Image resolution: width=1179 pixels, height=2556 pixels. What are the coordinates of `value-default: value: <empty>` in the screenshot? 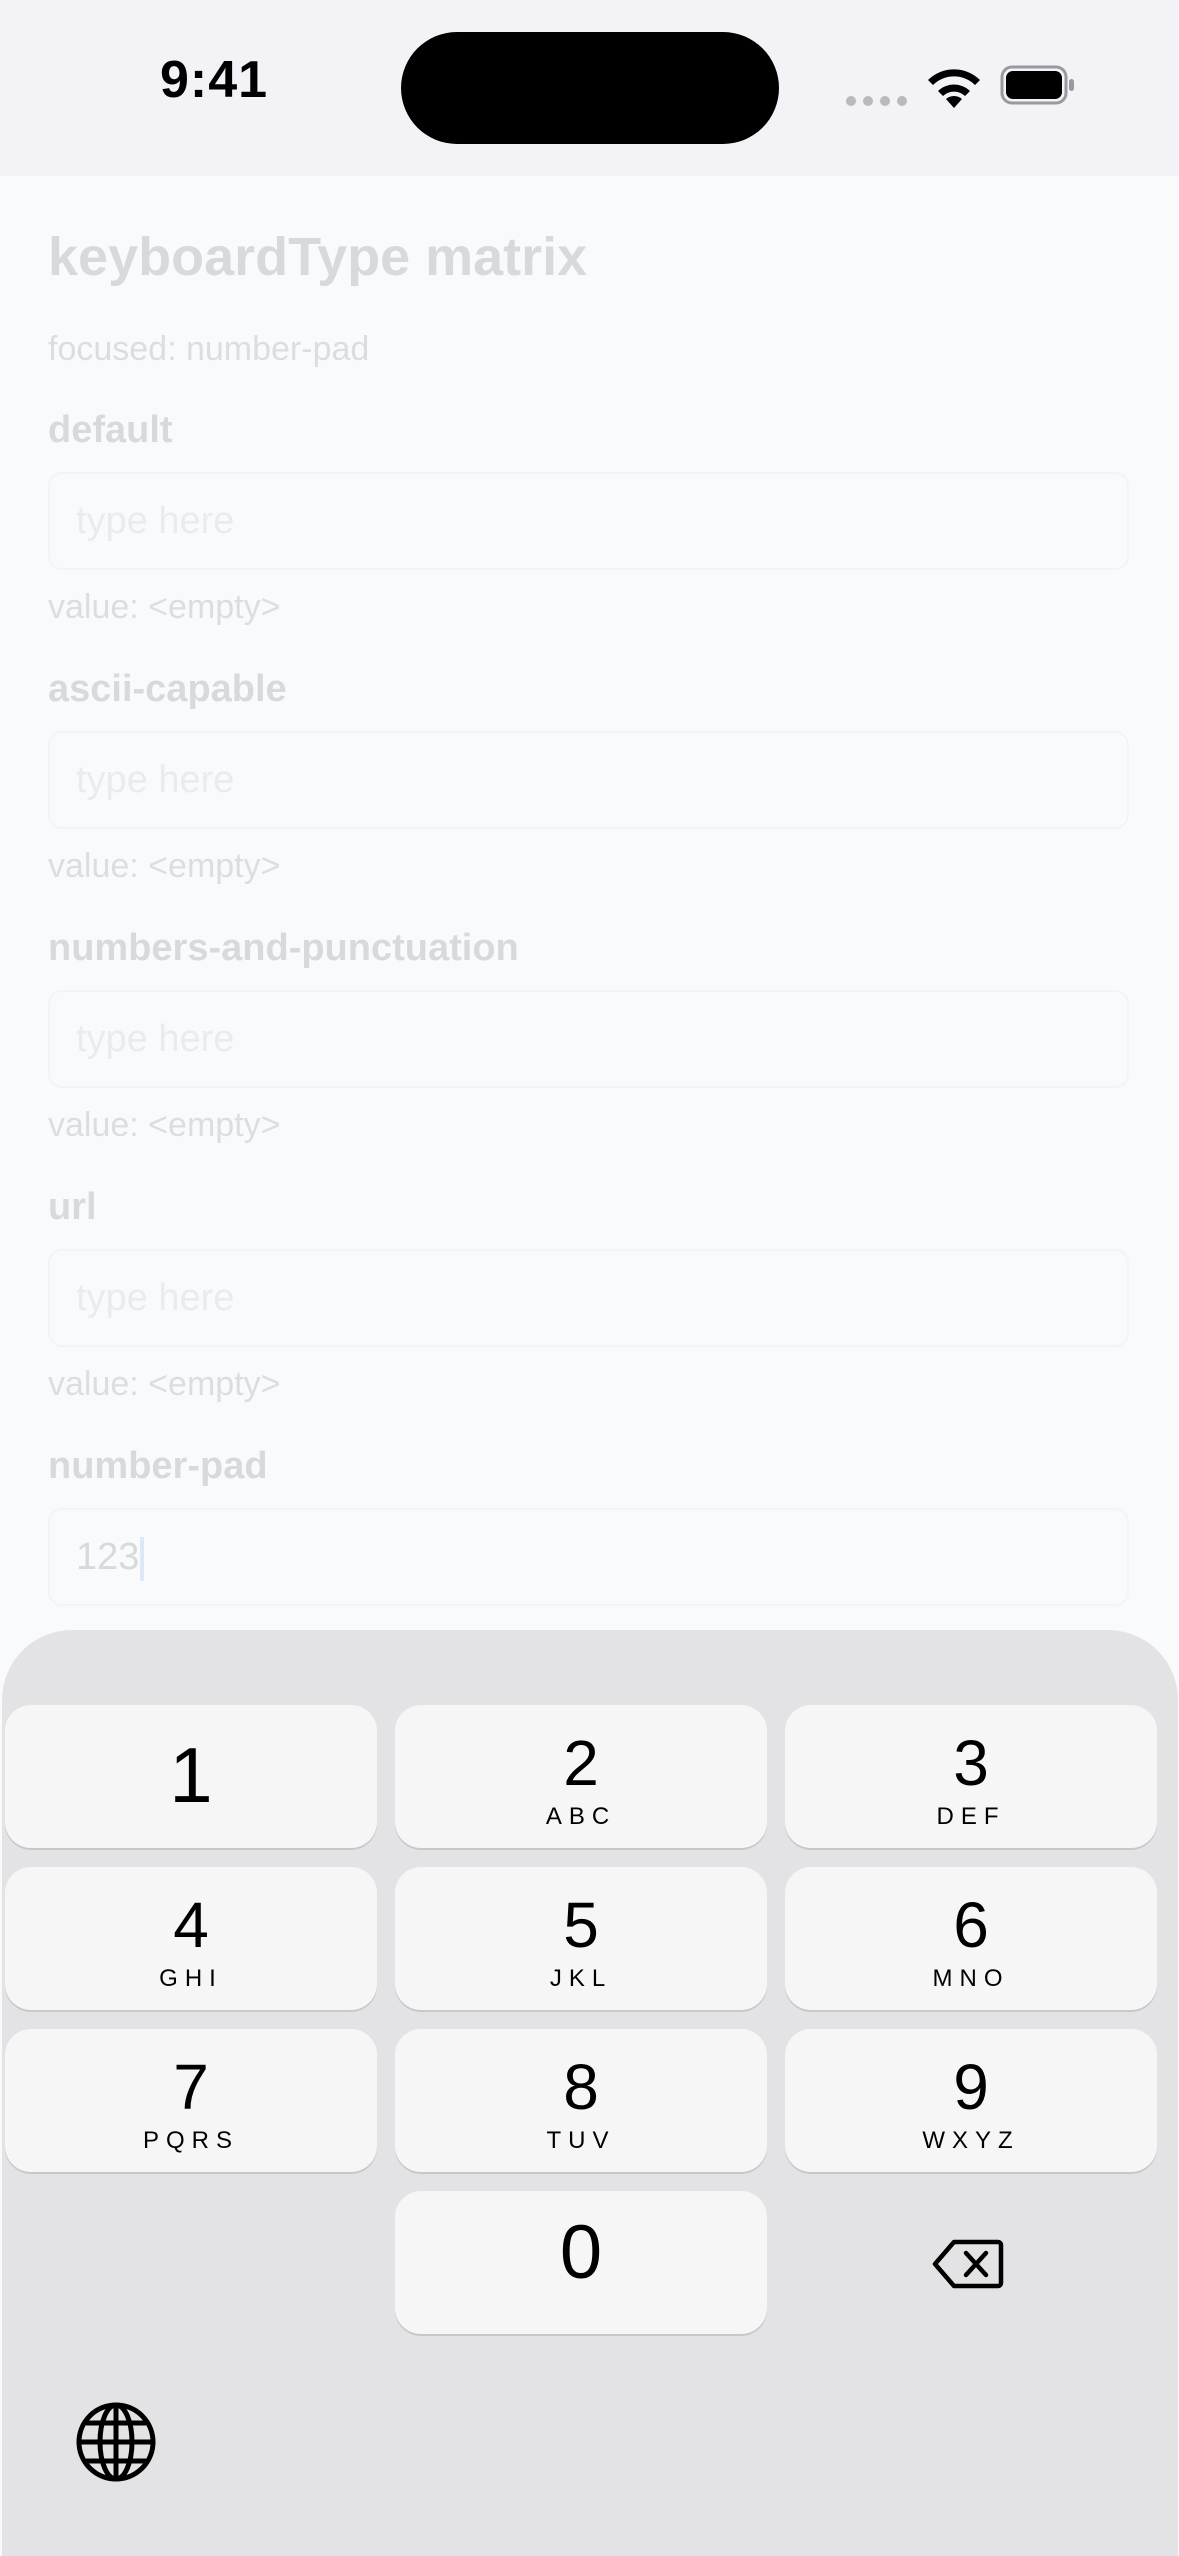 It's located at (164, 607).